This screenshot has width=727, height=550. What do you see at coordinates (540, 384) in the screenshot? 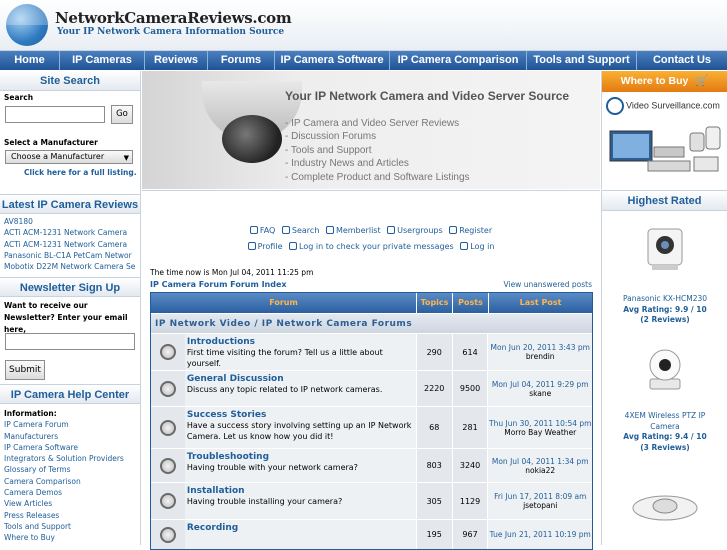
I see `last-post-date: Mon Jul 04, 2011 9:29 pm` at bounding box center [540, 384].